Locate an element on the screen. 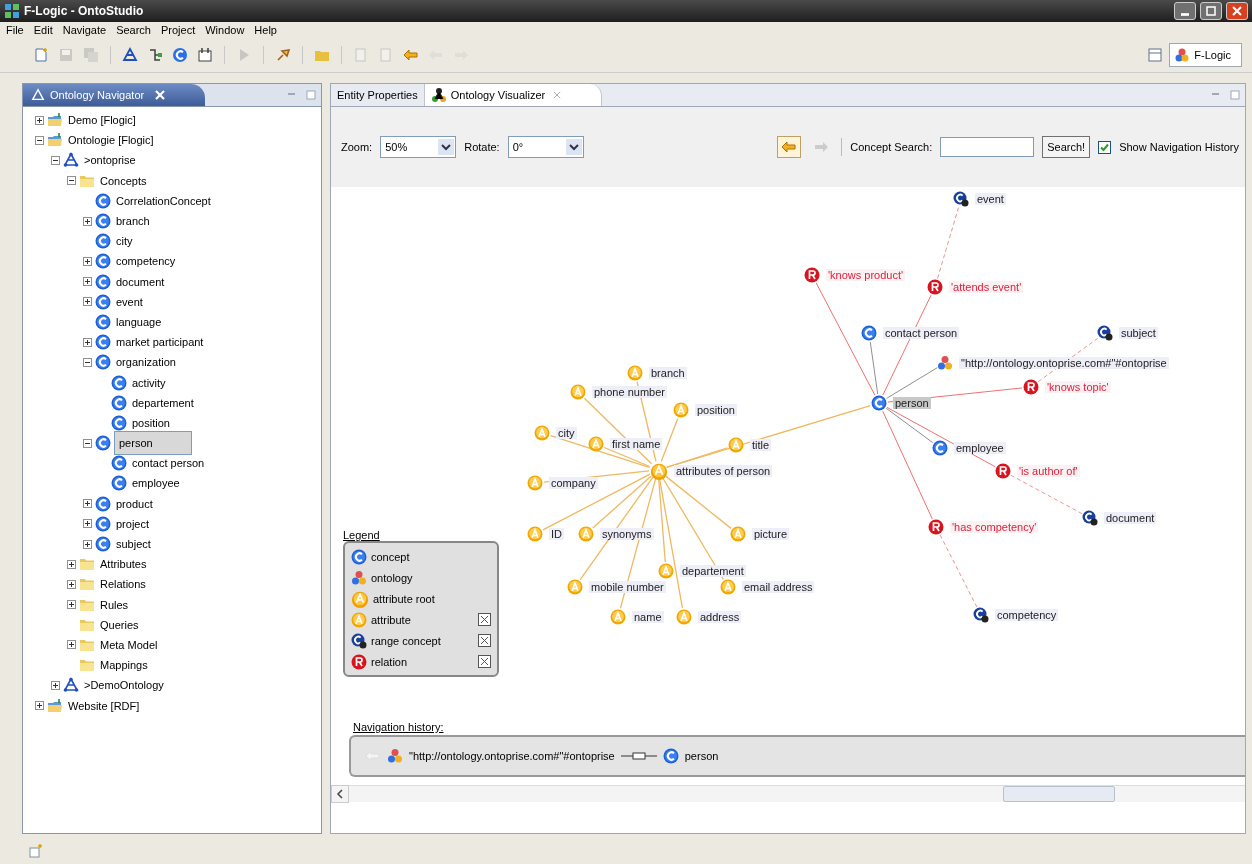 This screenshot has width=1252, height=864. tree-item: Attributes is located at coordinates (123, 564).